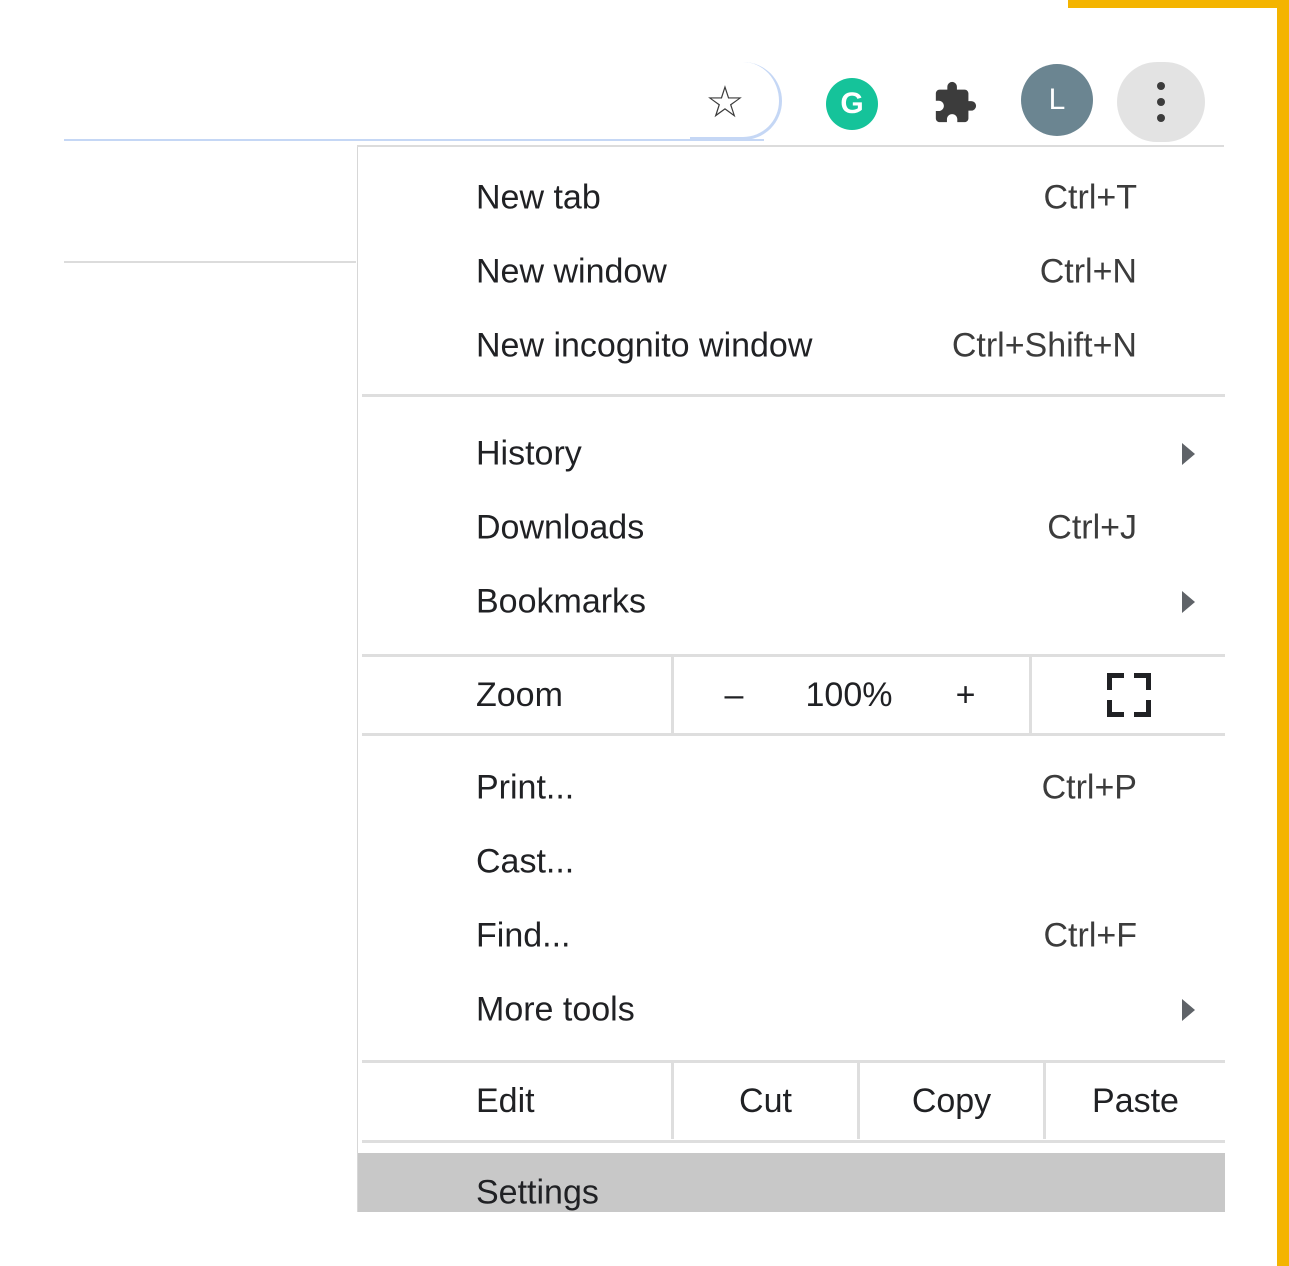  I want to click on menu-item-new-incognito-window: New incognito window Ctrl+Shift+N, so click(791, 346).